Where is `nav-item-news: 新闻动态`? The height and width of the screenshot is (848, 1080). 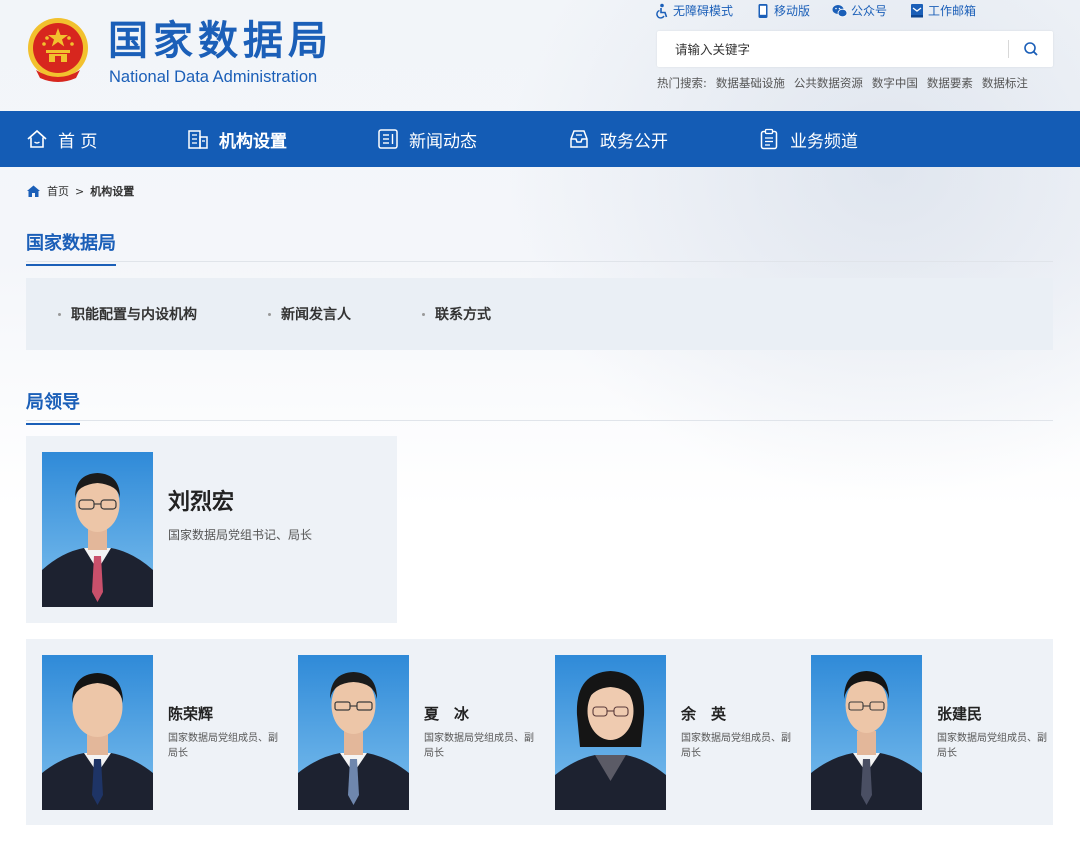 nav-item-news: 新闻动态 is located at coordinates (427, 139).